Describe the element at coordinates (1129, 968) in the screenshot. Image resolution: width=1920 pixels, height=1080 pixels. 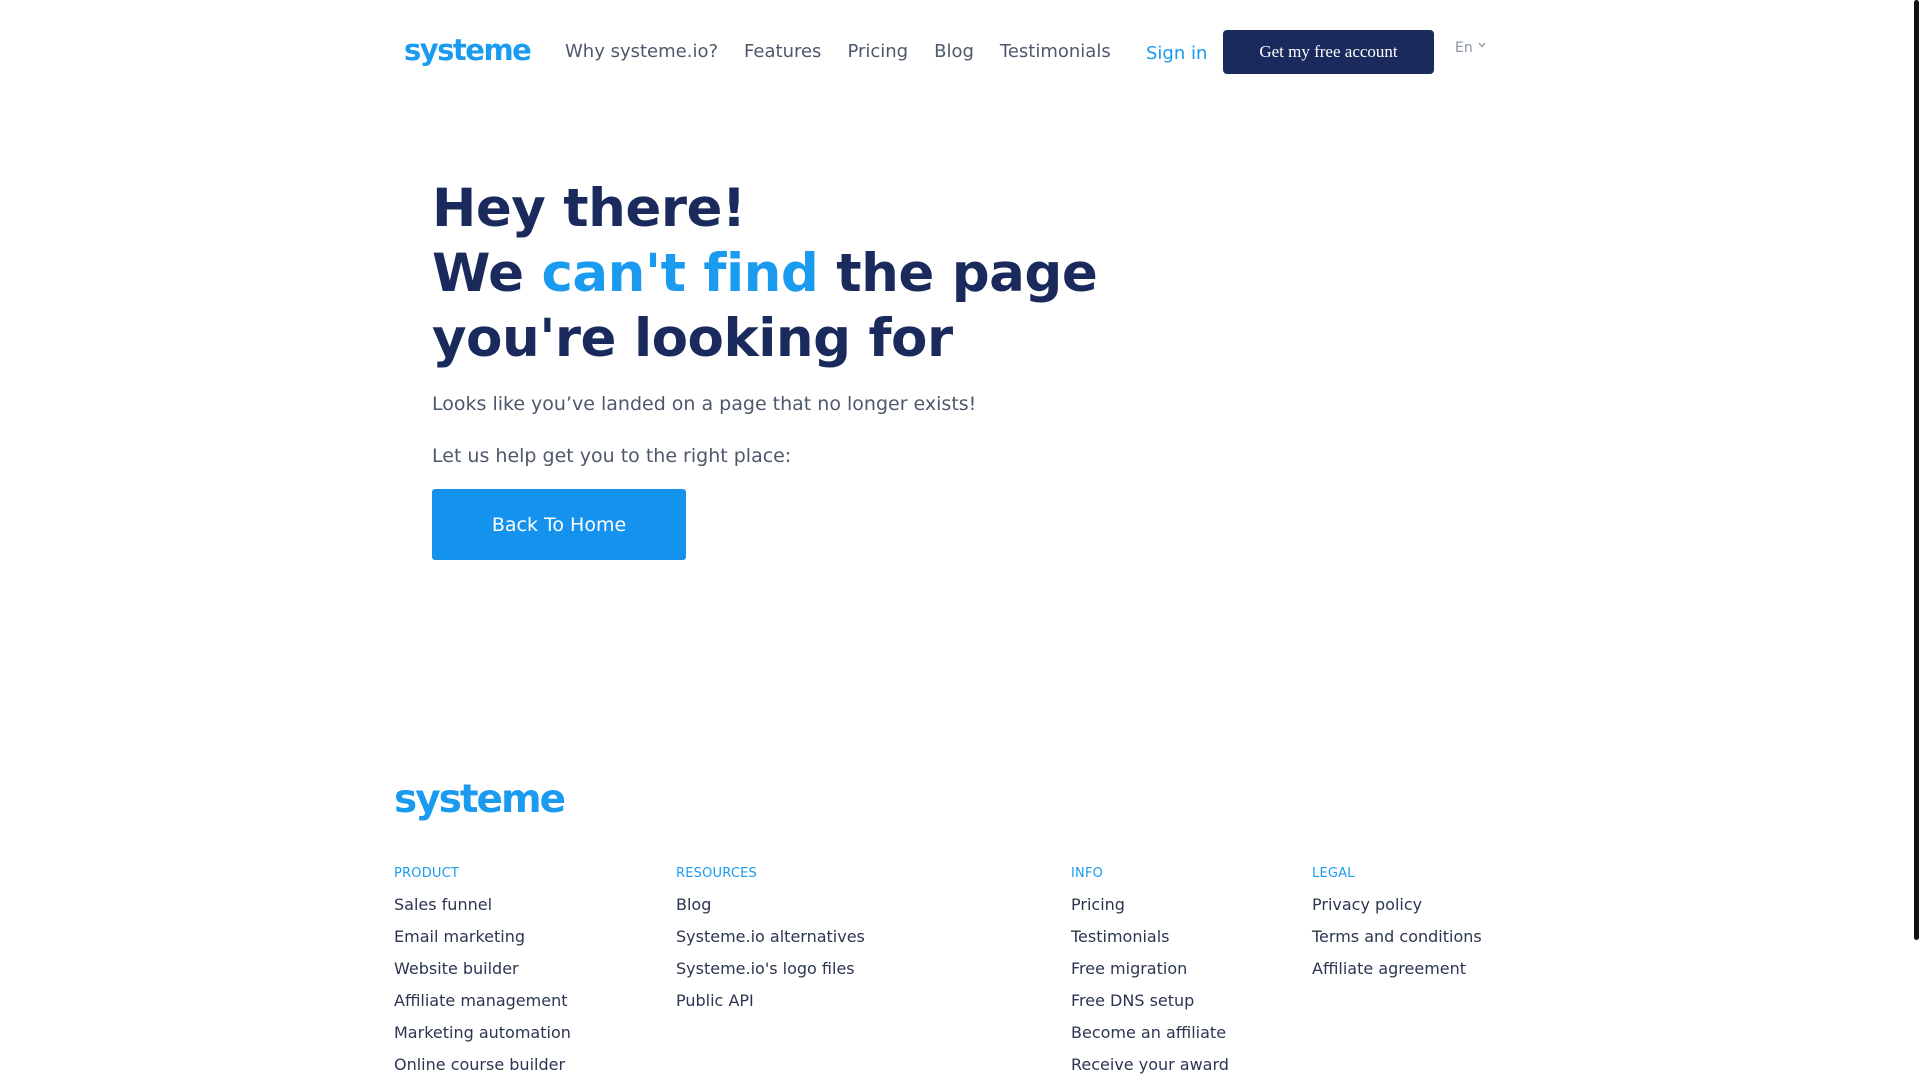
I see `footer-link: Free migration` at that location.